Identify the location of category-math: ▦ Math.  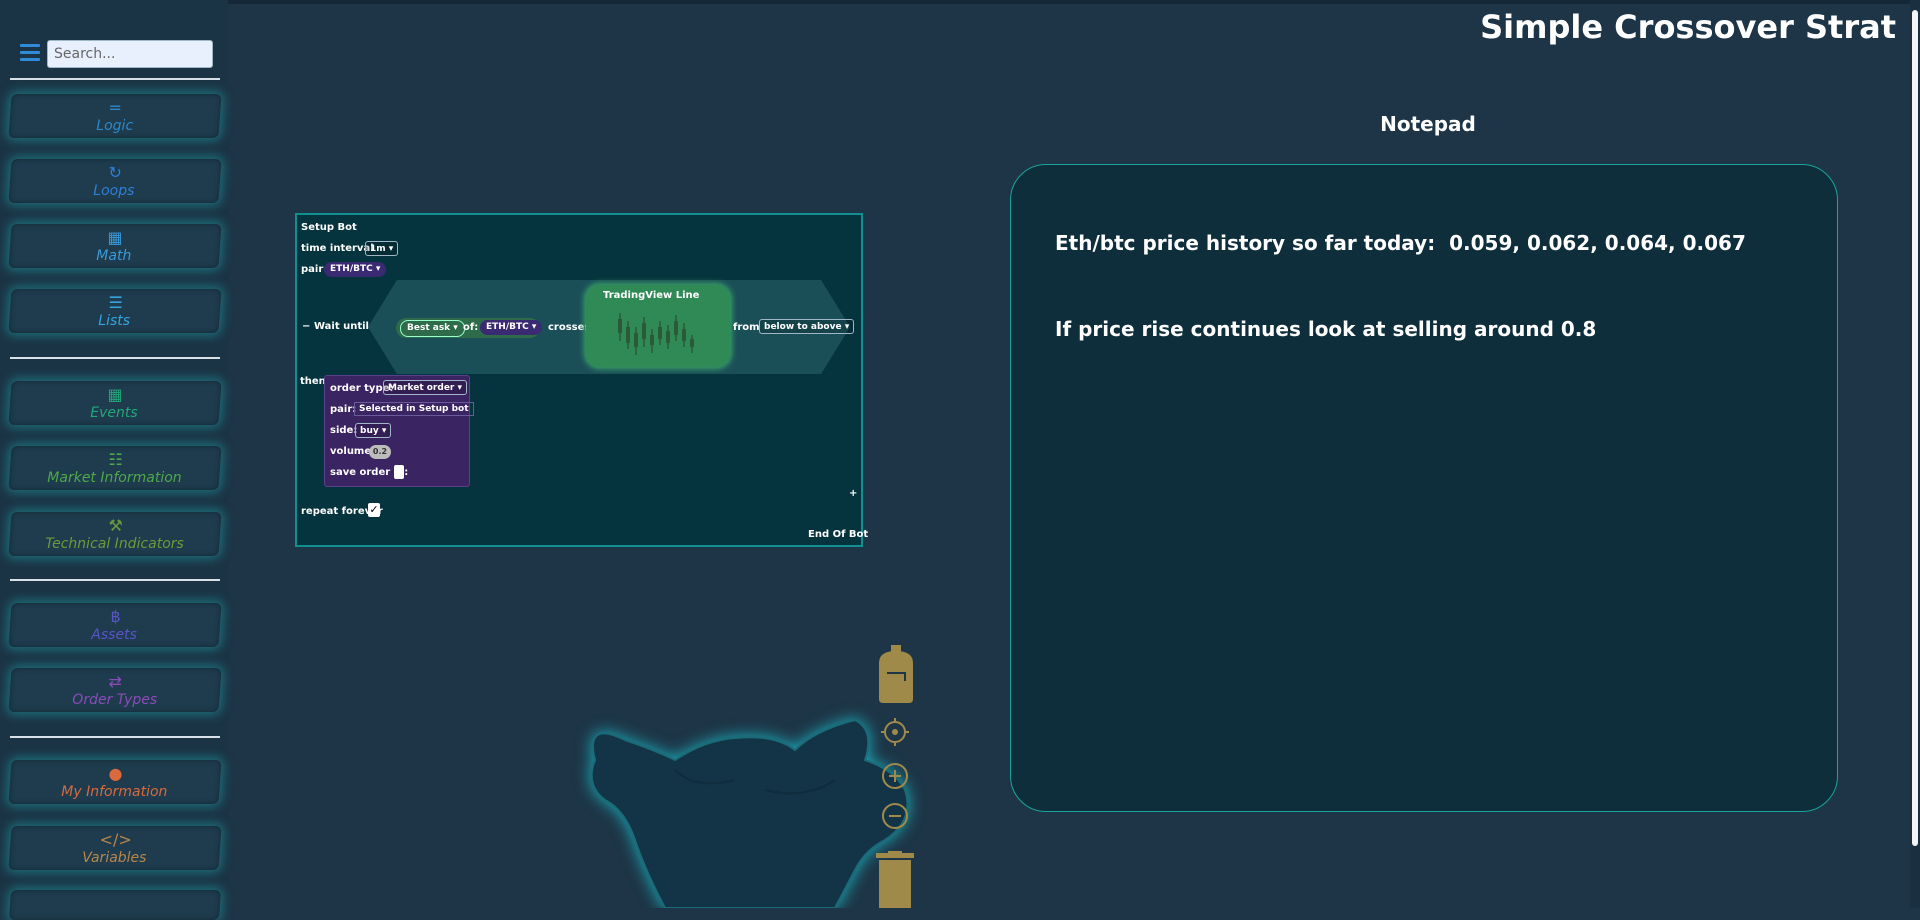
(115, 246).